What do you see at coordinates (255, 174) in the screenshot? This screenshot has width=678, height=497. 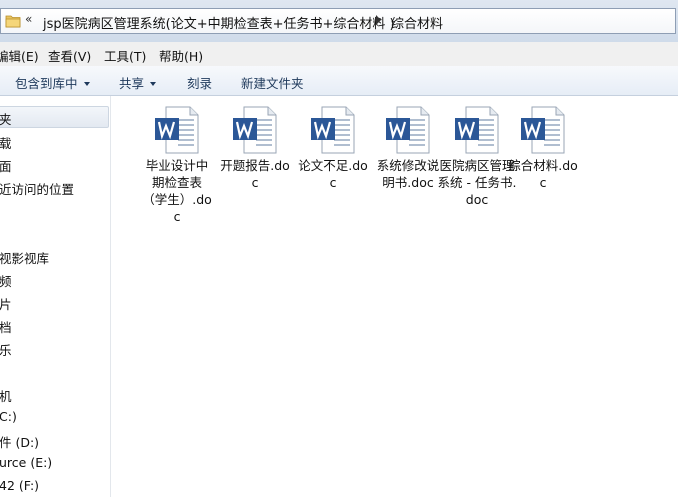 I see `file-name: 开题报告.doc` at bounding box center [255, 174].